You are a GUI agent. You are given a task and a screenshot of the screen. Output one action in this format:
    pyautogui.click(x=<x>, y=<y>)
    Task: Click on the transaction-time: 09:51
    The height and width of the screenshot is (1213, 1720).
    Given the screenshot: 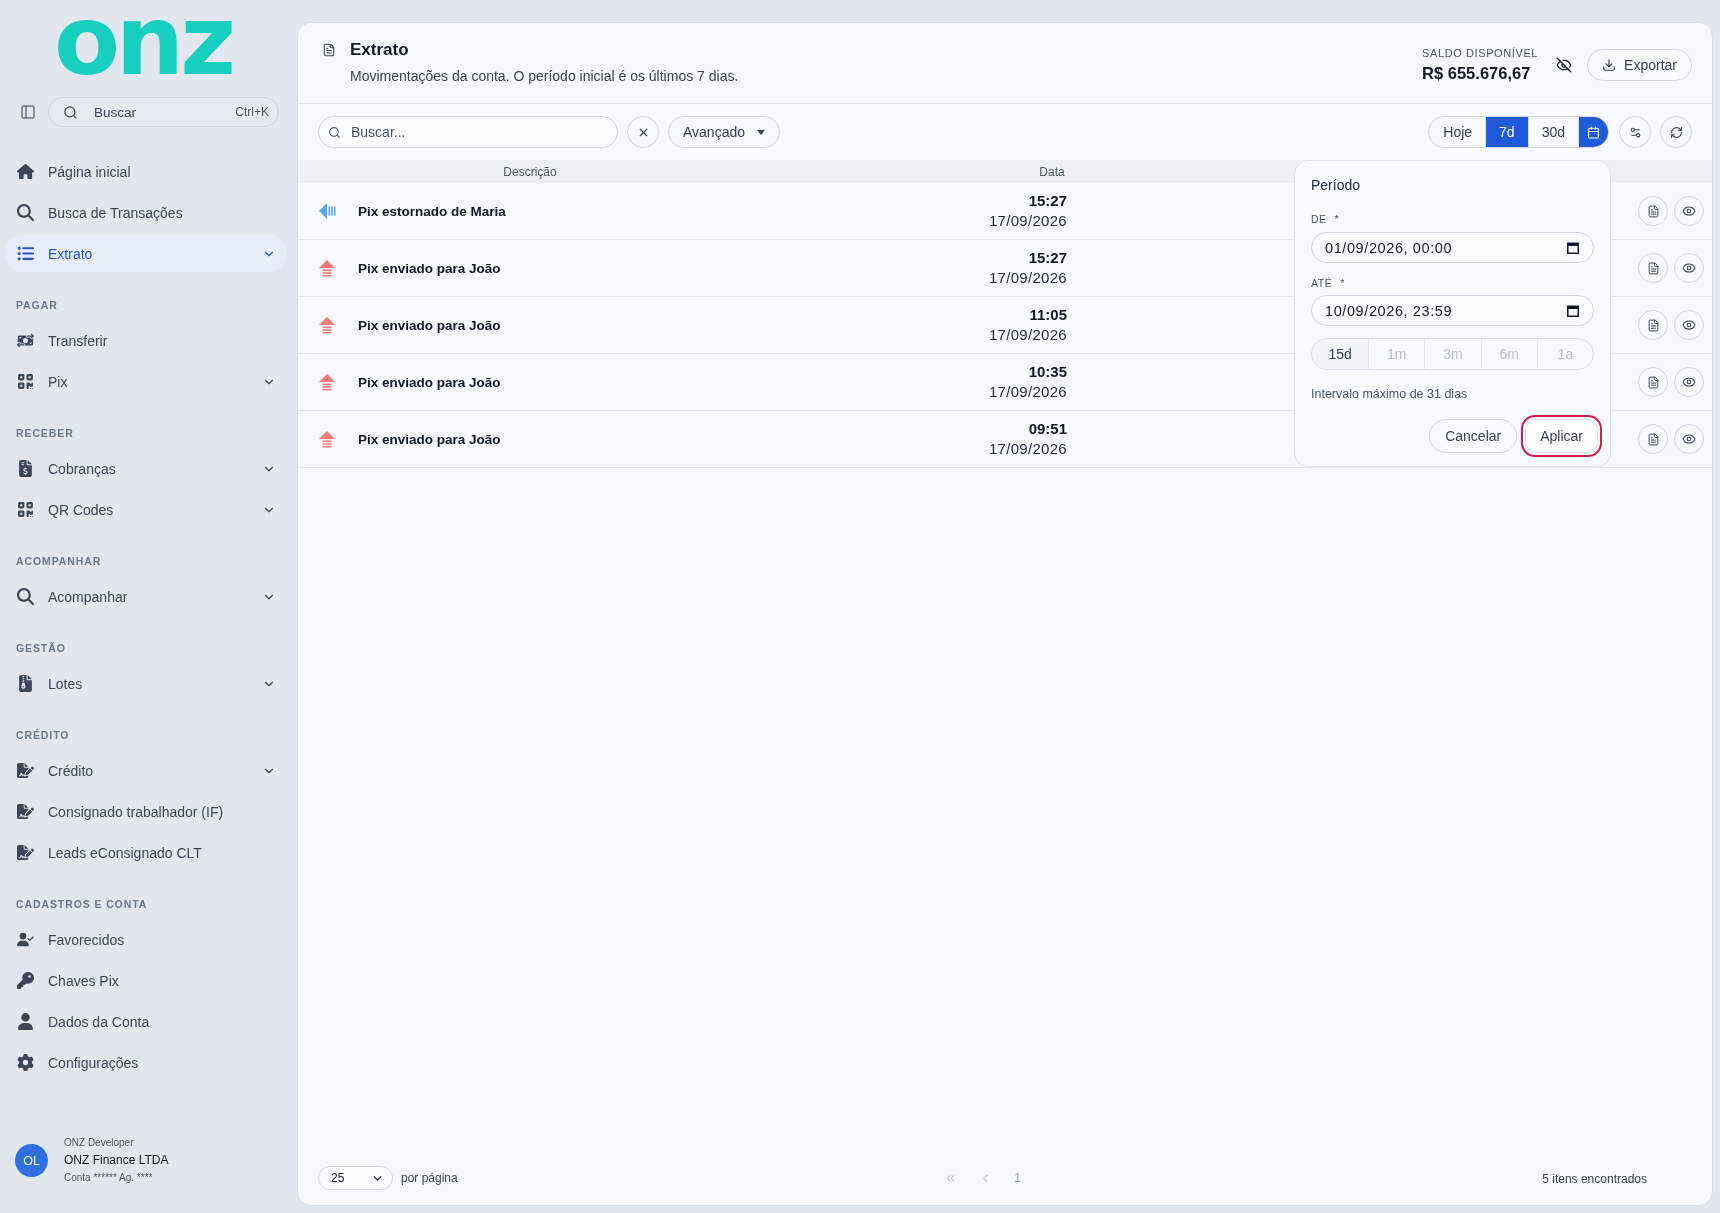 What is the action you would take?
    pyautogui.click(x=1047, y=429)
    